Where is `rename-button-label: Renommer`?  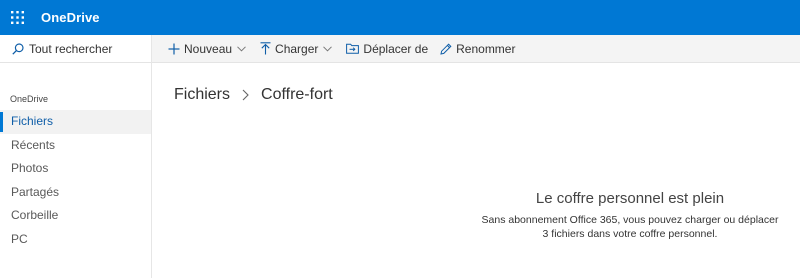
rename-button-label: Renommer is located at coordinates (486, 48).